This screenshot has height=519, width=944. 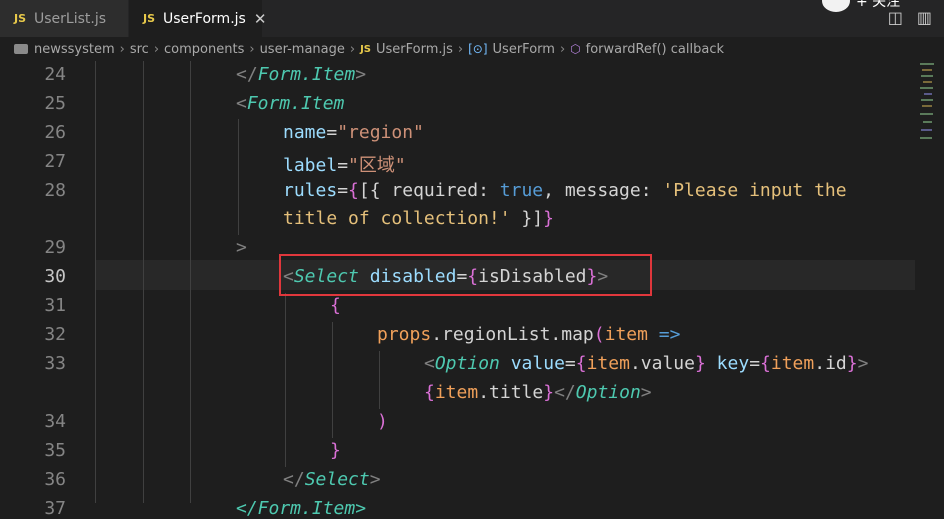 What do you see at coordinates (310, 165) in the screenshot?
I see `attribute-name: label` at bounding box center [310, 165].